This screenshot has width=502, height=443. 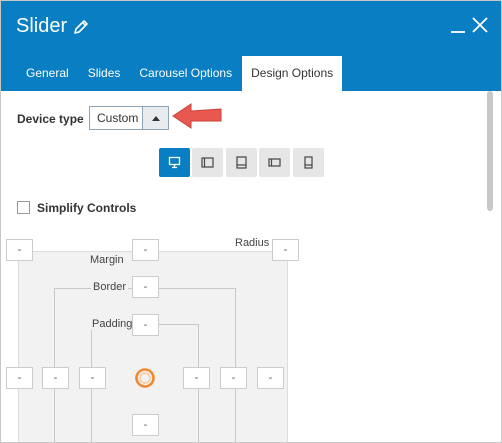 What do you see at coordinates (145, 378) in the screenshot?
I see `loading-spinner-icon` at bounding box center [145, 378].